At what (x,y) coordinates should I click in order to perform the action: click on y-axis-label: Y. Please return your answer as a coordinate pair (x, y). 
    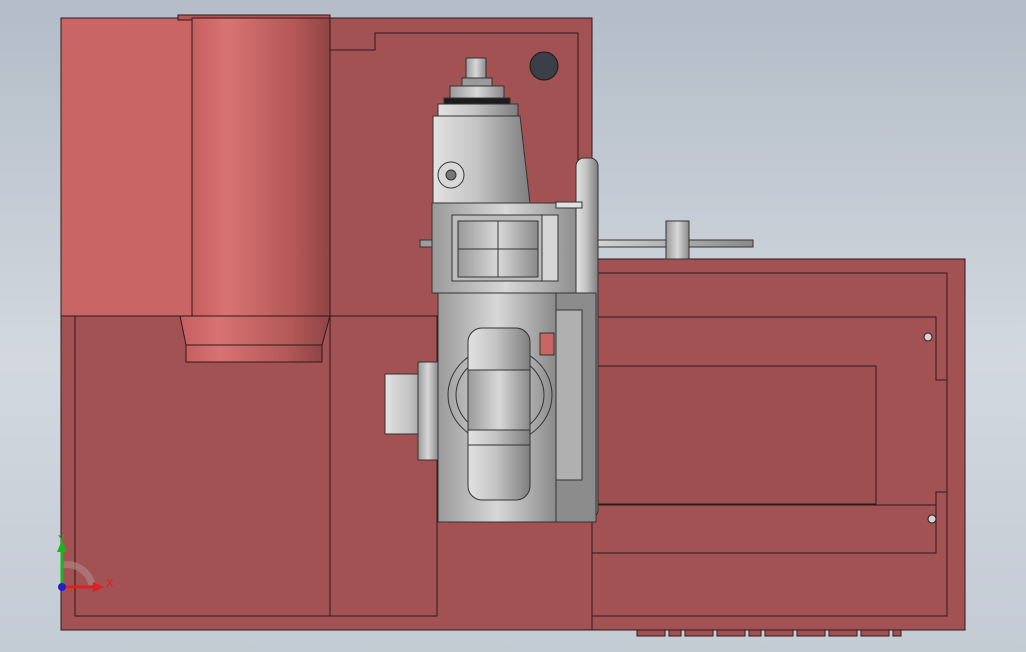
    Looking at the image, I should click on (61, 539).